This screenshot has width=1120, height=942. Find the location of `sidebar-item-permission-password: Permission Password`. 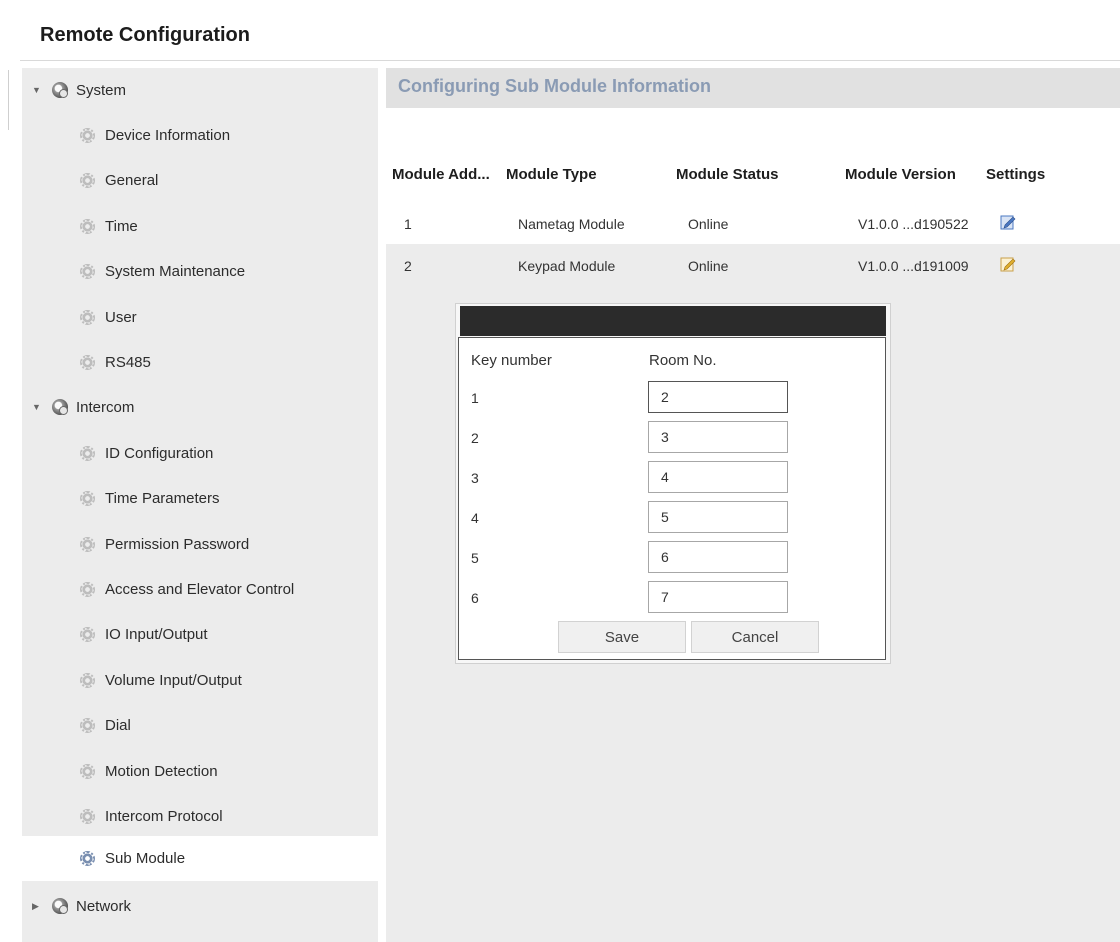

sidebar-item-permission-password: Permission Password is located at coordinates (200, 544).